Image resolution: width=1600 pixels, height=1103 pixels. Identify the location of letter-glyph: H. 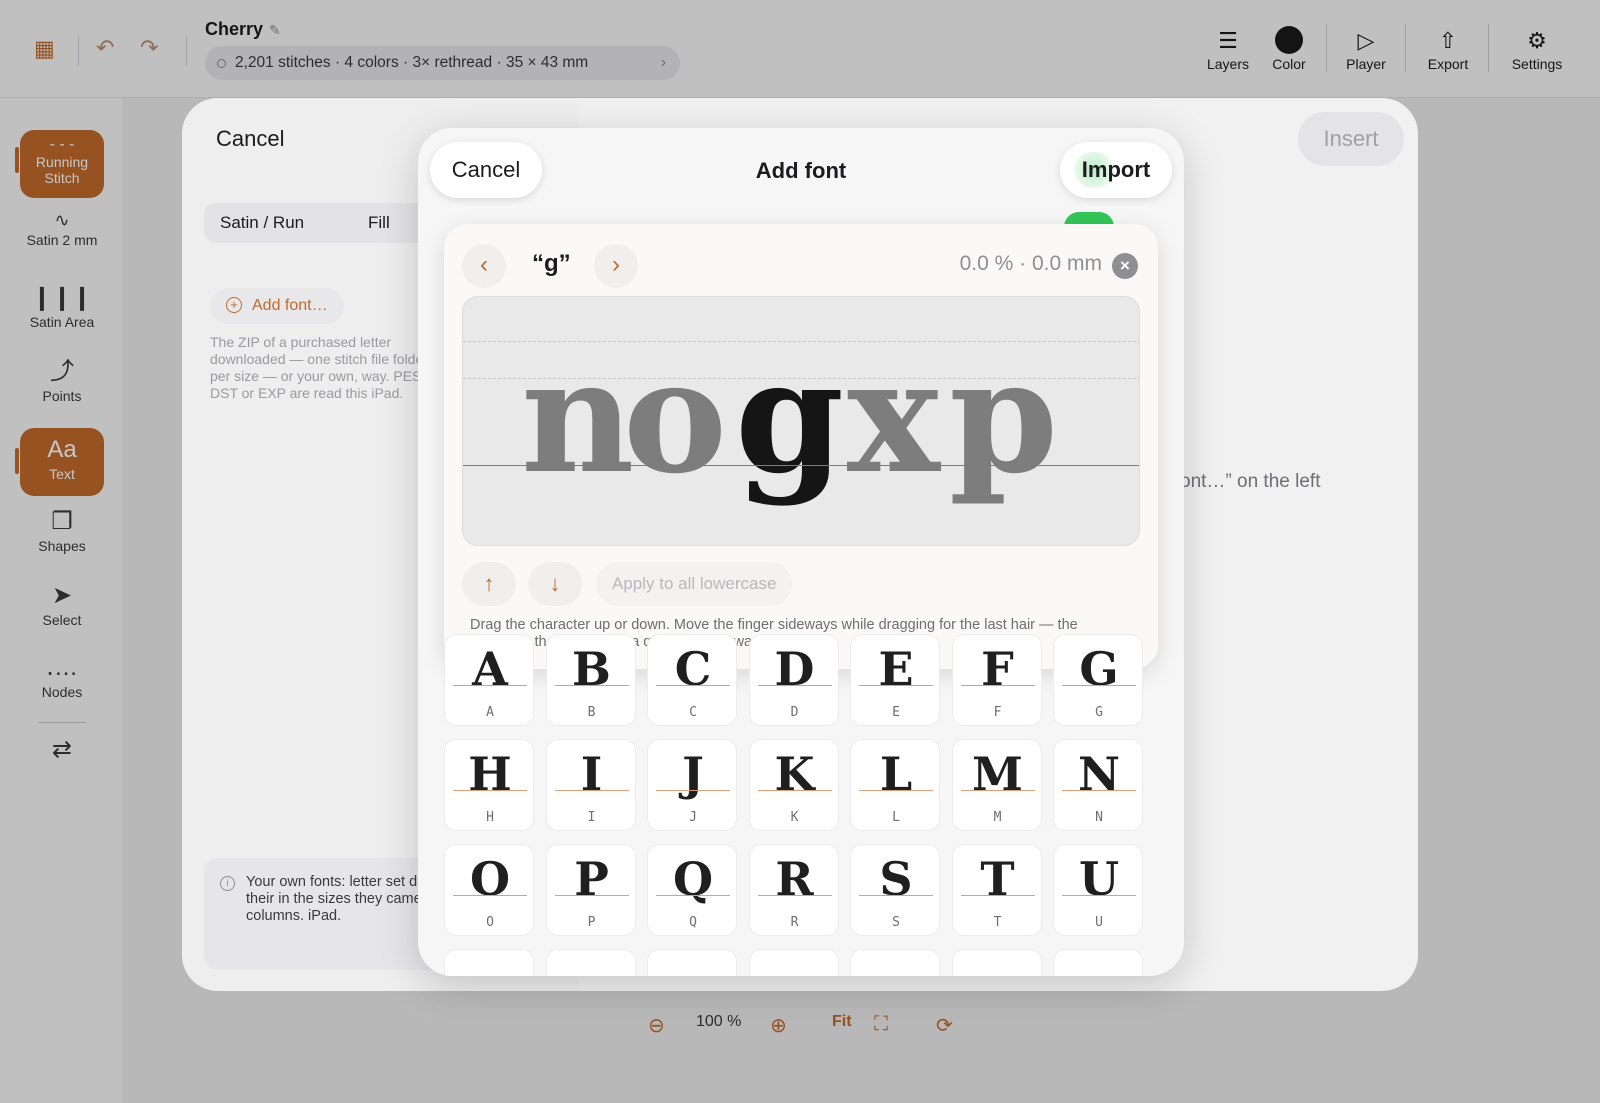
(490, 774).